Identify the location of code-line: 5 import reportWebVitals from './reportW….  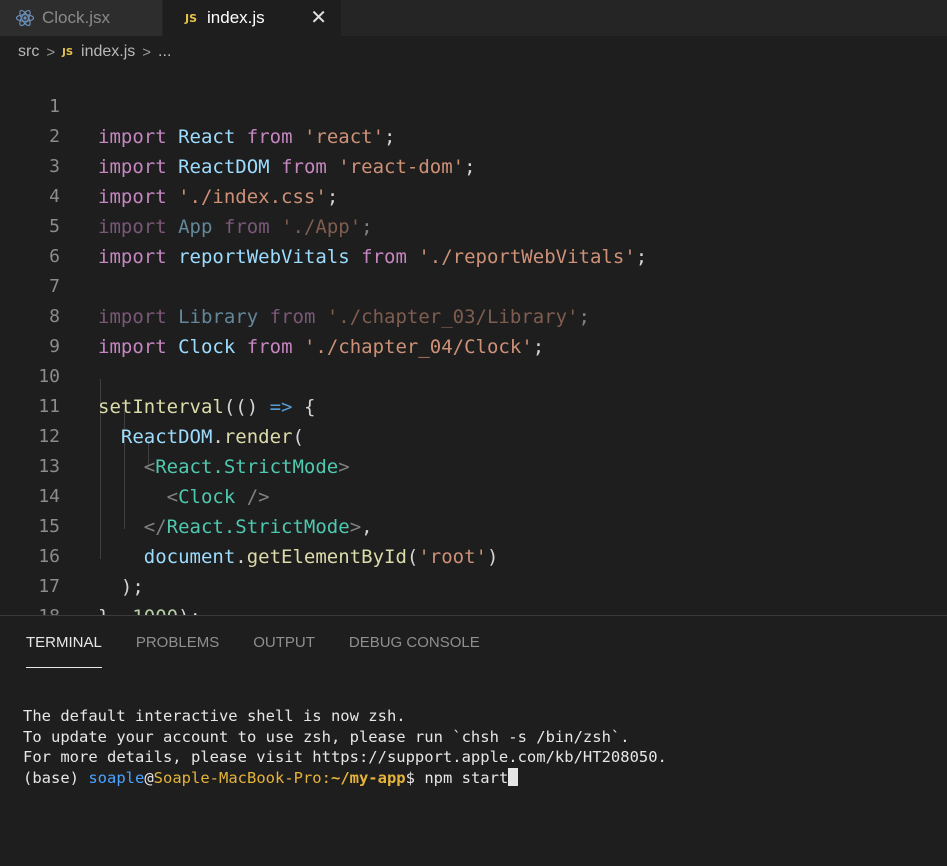
(473, 225).